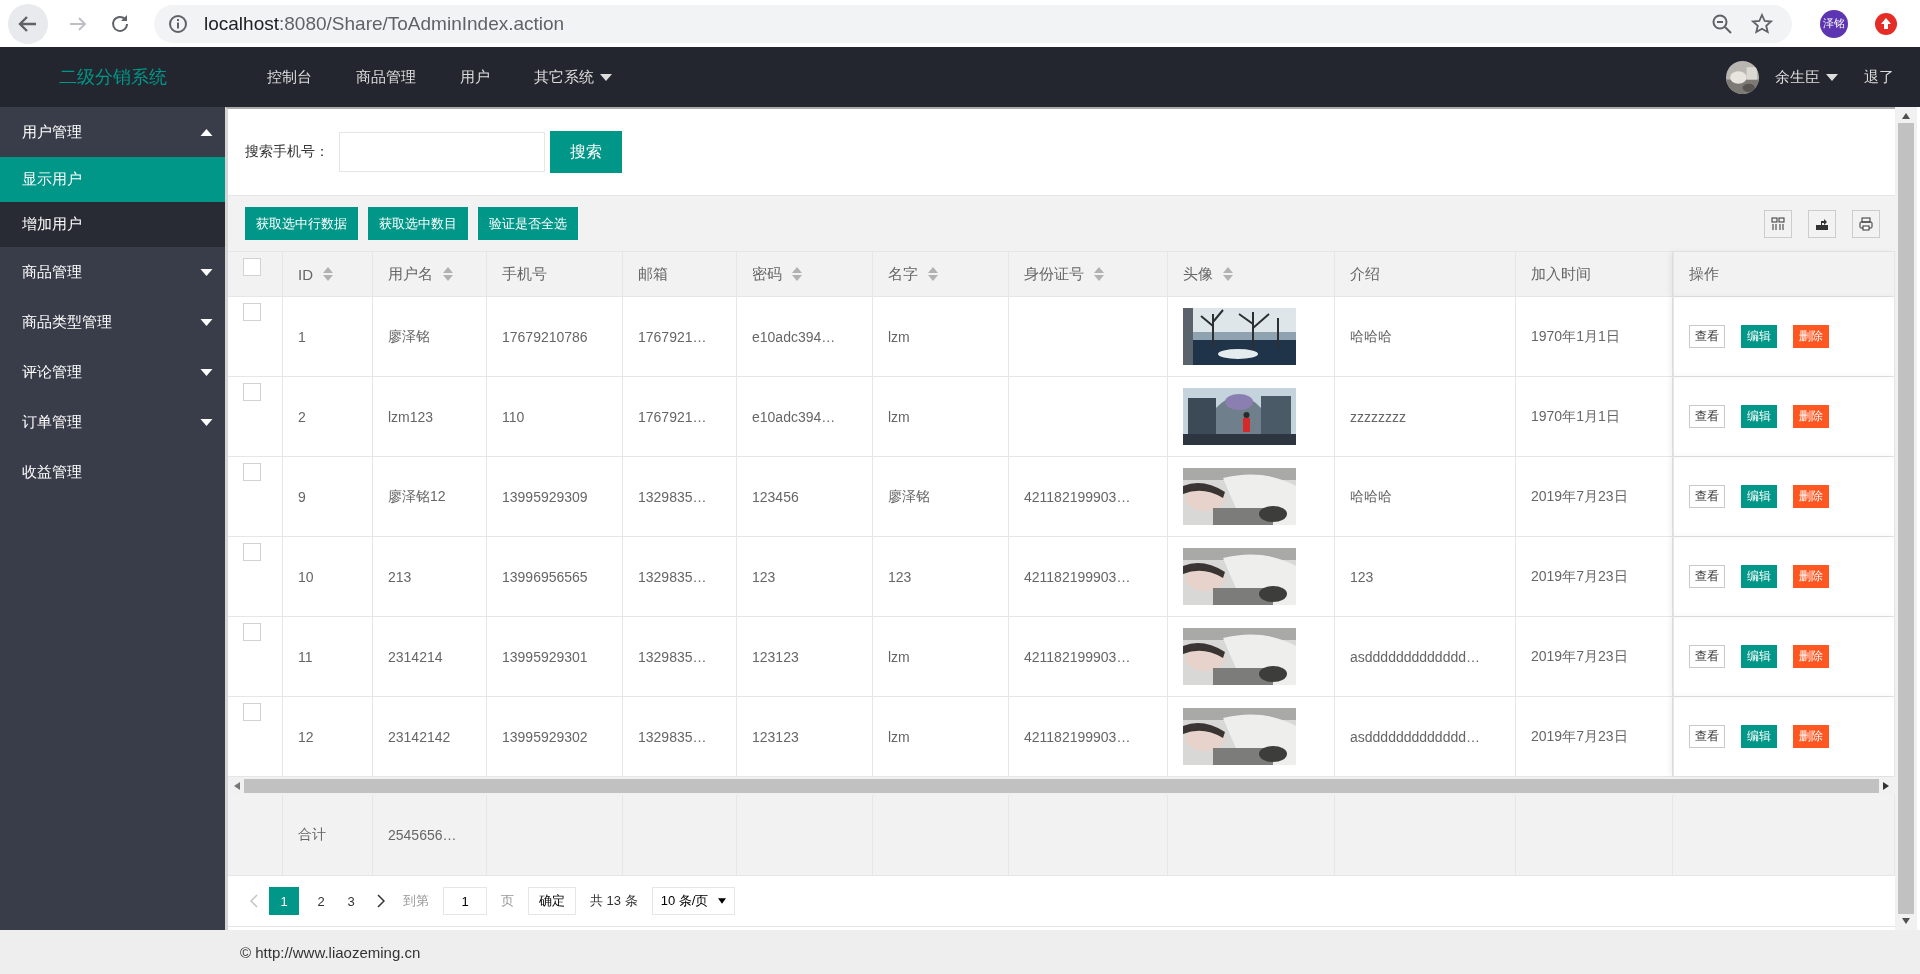 This screenshot has width=1920, height=974. I want to click on column-header: 操作, so click(1704, 274).